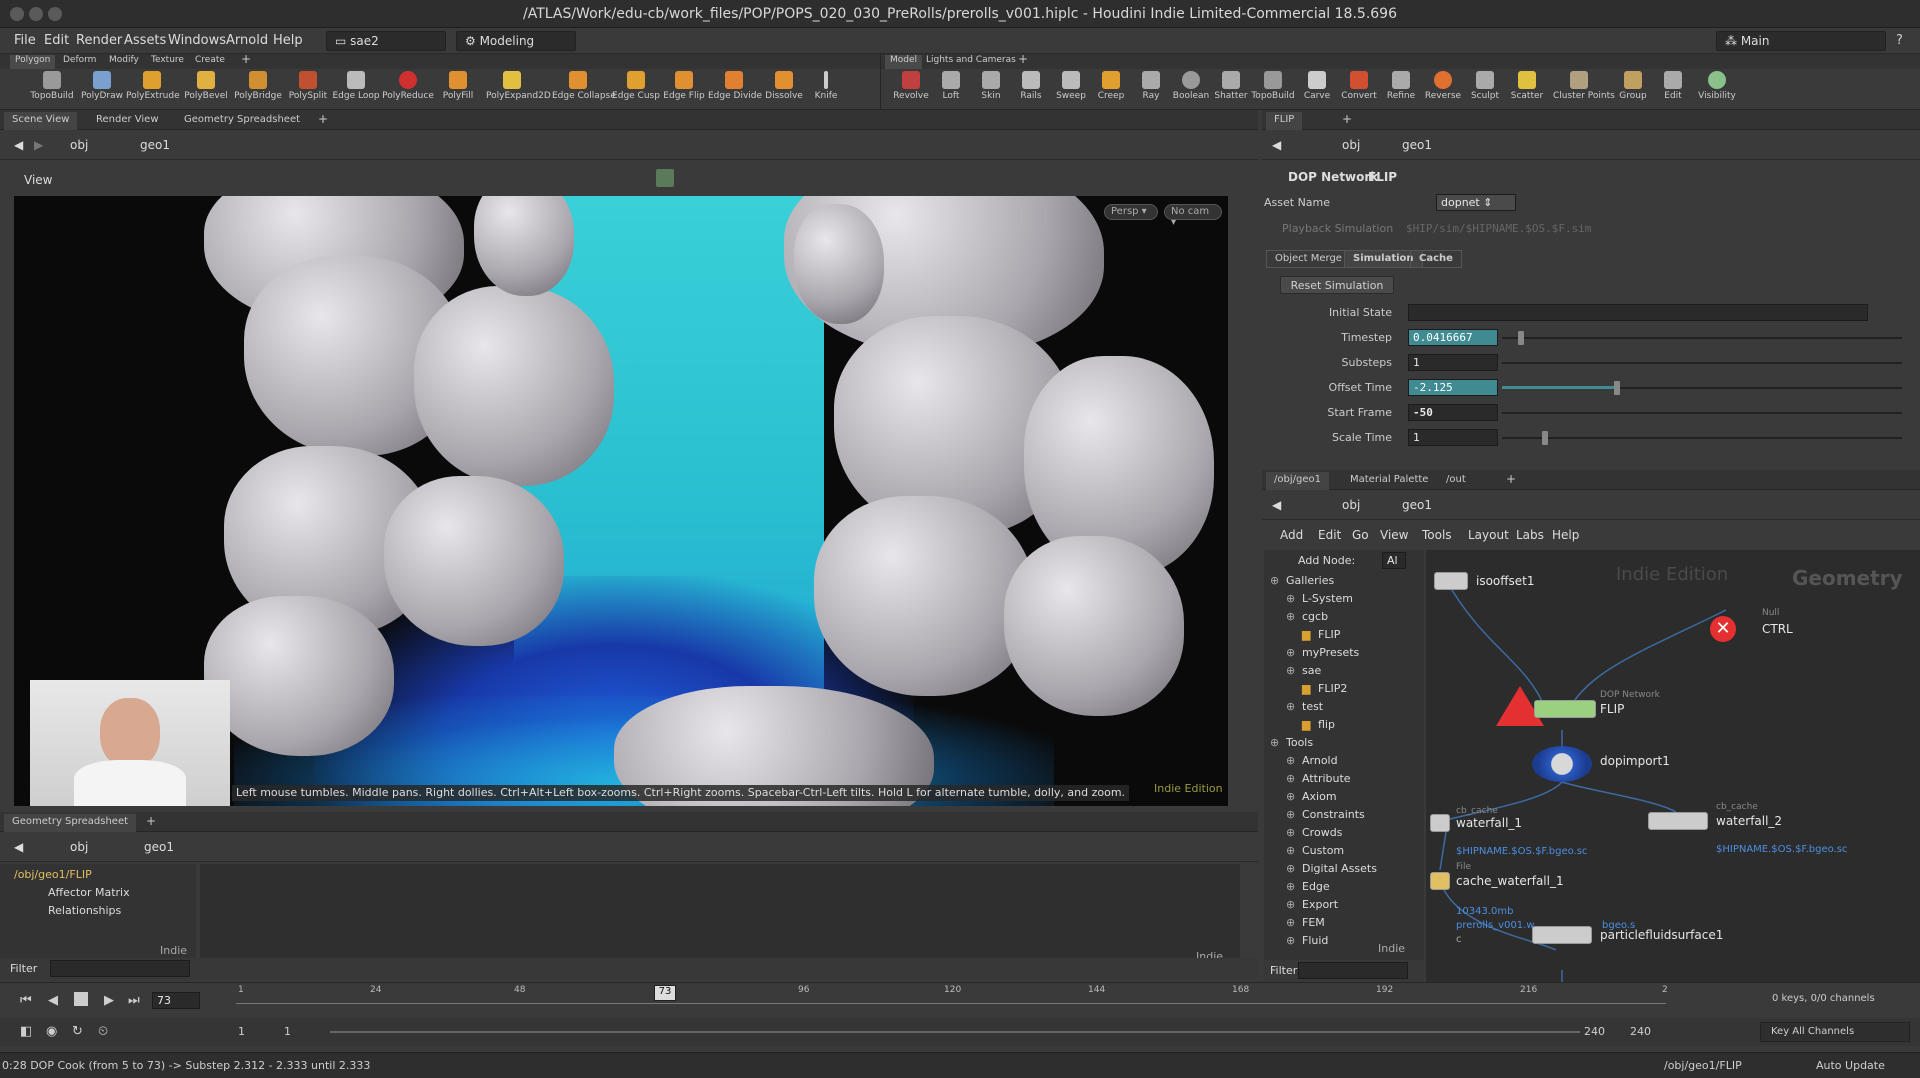 The height and width of the screenshot is (1078, 1920). I want to click on initial-state-input, so click(1638, 312).